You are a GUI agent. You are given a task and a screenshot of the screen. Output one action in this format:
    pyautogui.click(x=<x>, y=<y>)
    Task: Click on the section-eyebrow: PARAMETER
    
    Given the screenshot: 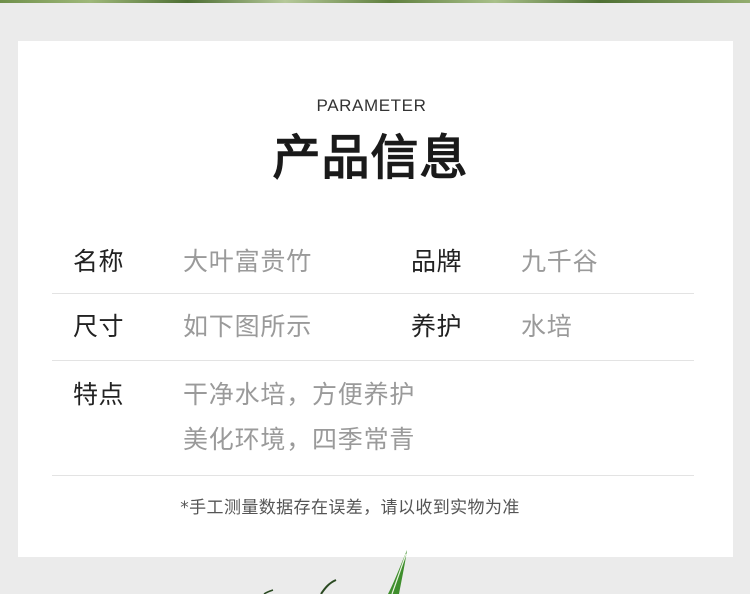 What is the action you would take?
    pyautogui.click(x=371, y=105)
    